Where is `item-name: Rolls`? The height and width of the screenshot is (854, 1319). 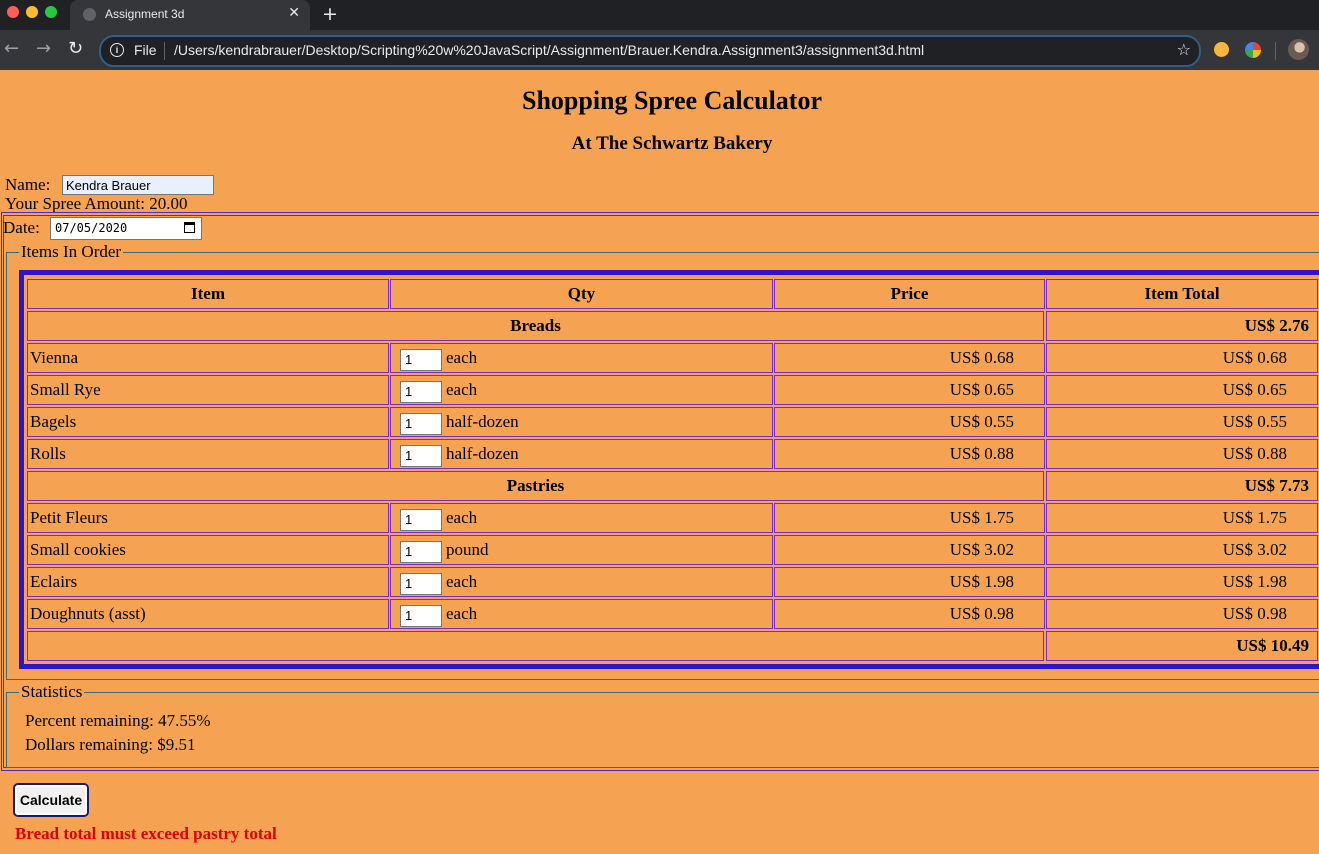 item-name: Rolls is located at coordinates (208, 454).